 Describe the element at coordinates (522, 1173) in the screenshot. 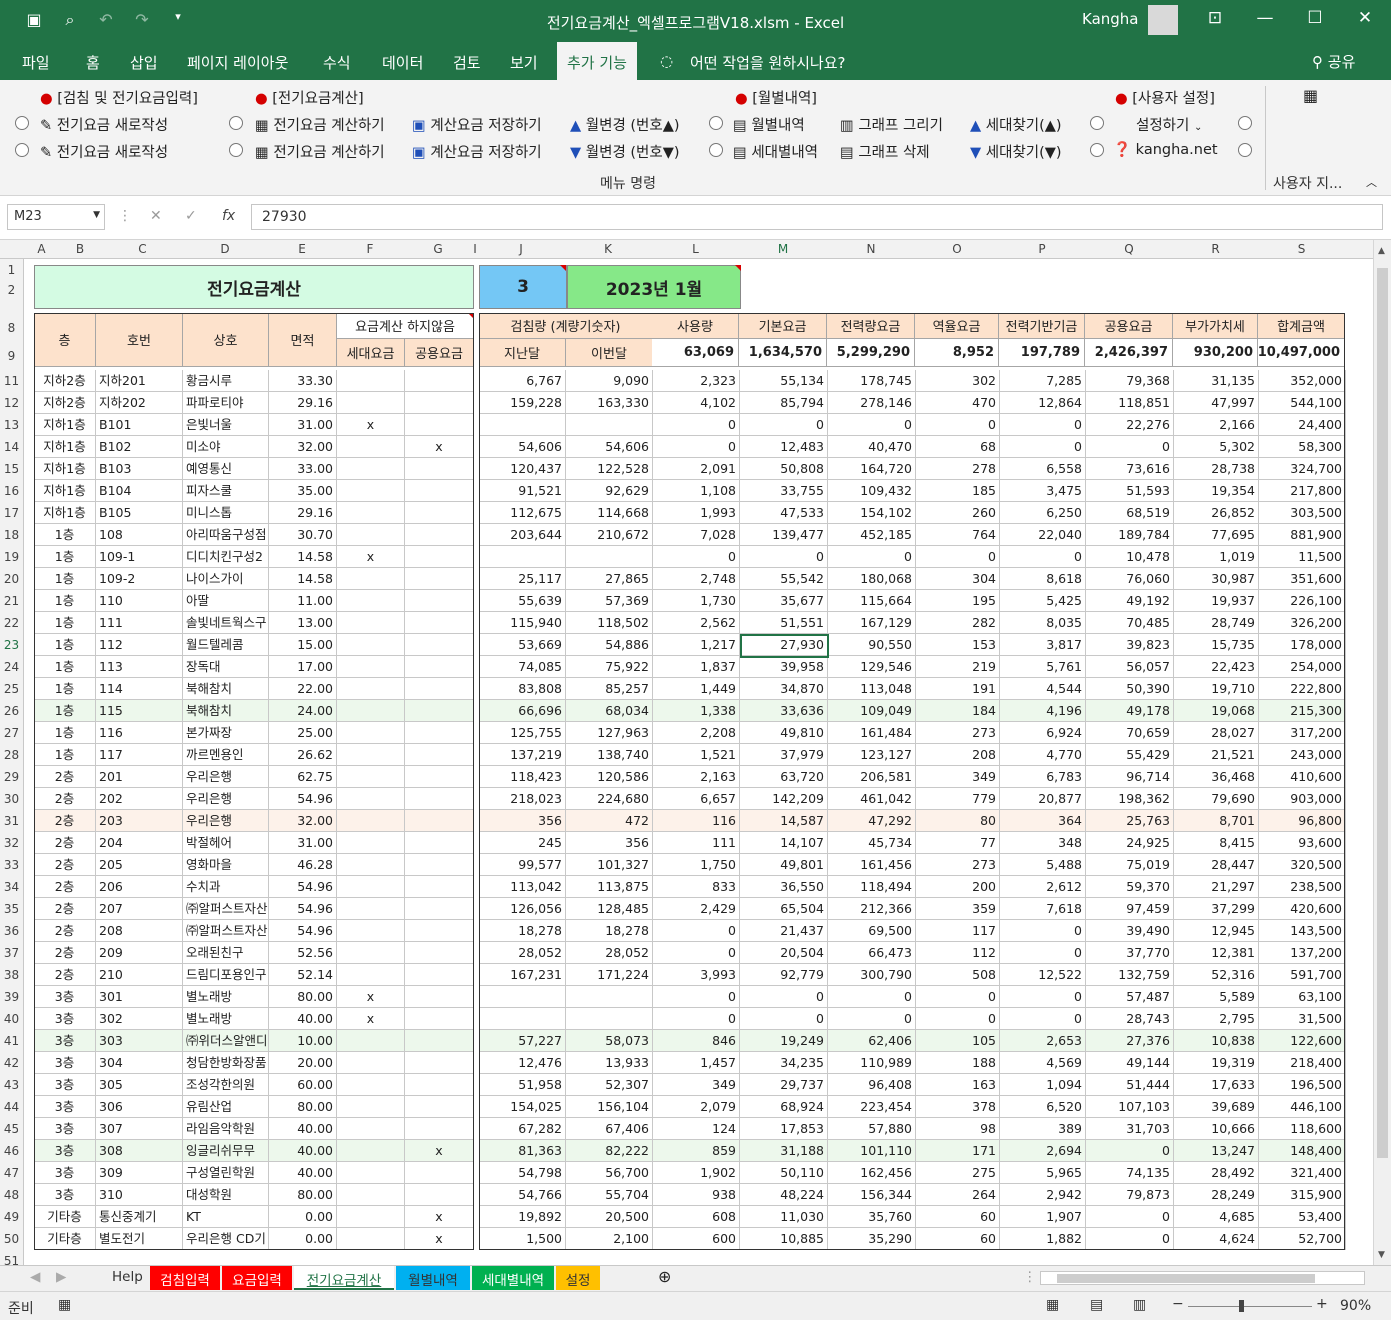

I see `table-cell: 54,798` at that location.